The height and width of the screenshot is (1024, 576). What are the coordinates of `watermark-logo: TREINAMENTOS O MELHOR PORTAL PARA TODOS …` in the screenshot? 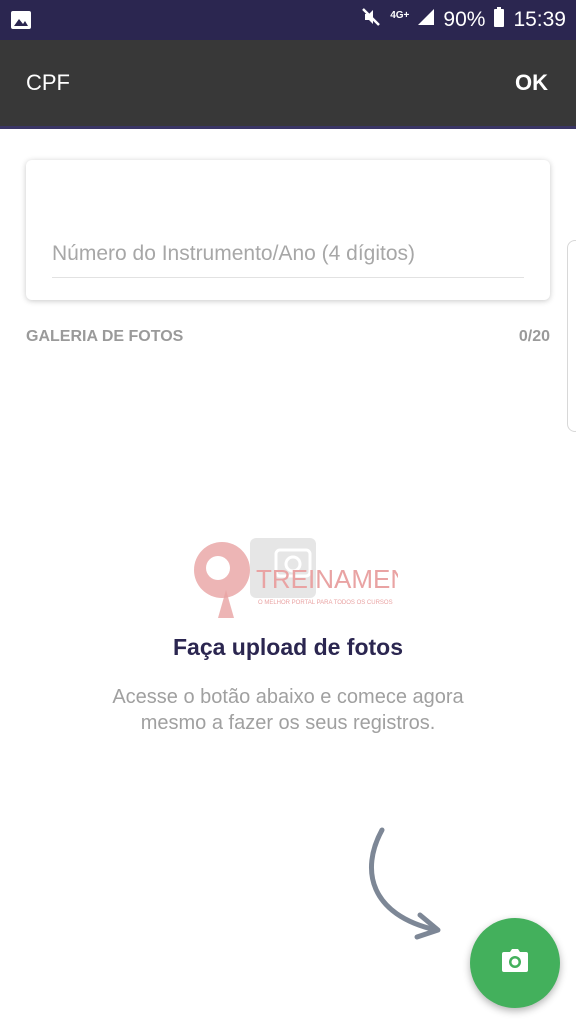 It's located at (325, 575).